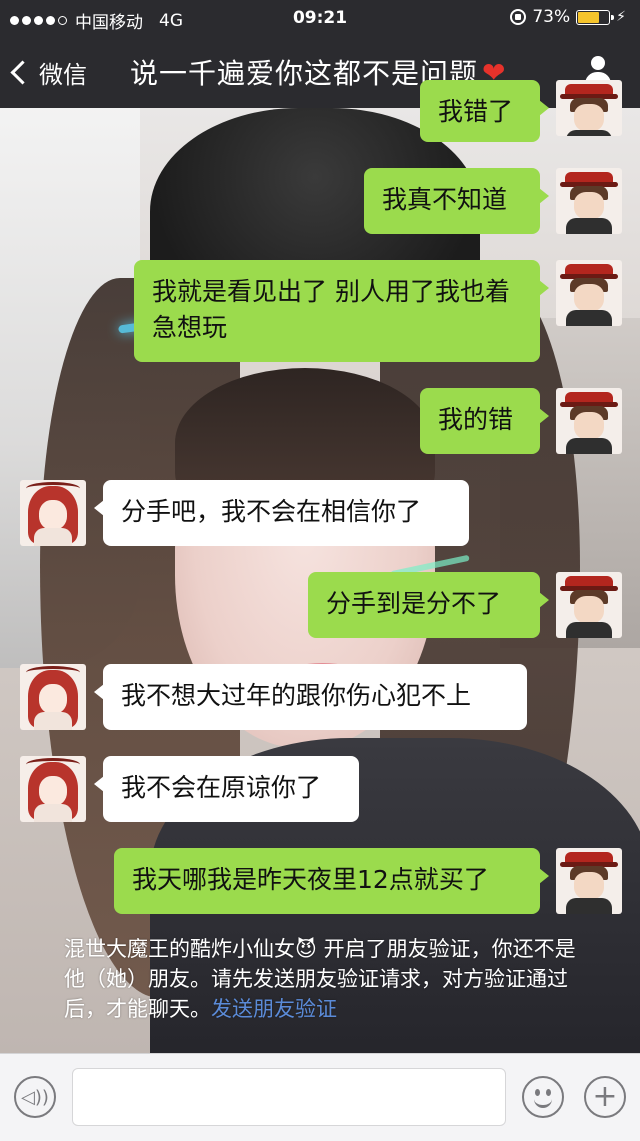  I want to click on plus-icon: +, so click(605, 1097).